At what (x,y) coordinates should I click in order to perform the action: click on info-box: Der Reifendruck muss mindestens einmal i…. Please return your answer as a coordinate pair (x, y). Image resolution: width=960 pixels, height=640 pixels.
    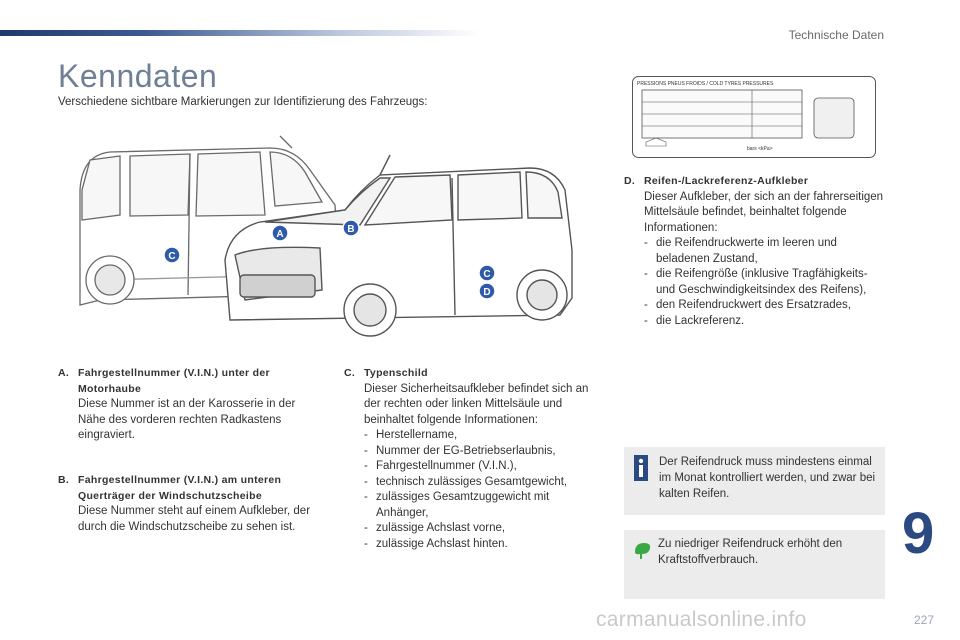
    Looking at the image, I should click on (754, 481).